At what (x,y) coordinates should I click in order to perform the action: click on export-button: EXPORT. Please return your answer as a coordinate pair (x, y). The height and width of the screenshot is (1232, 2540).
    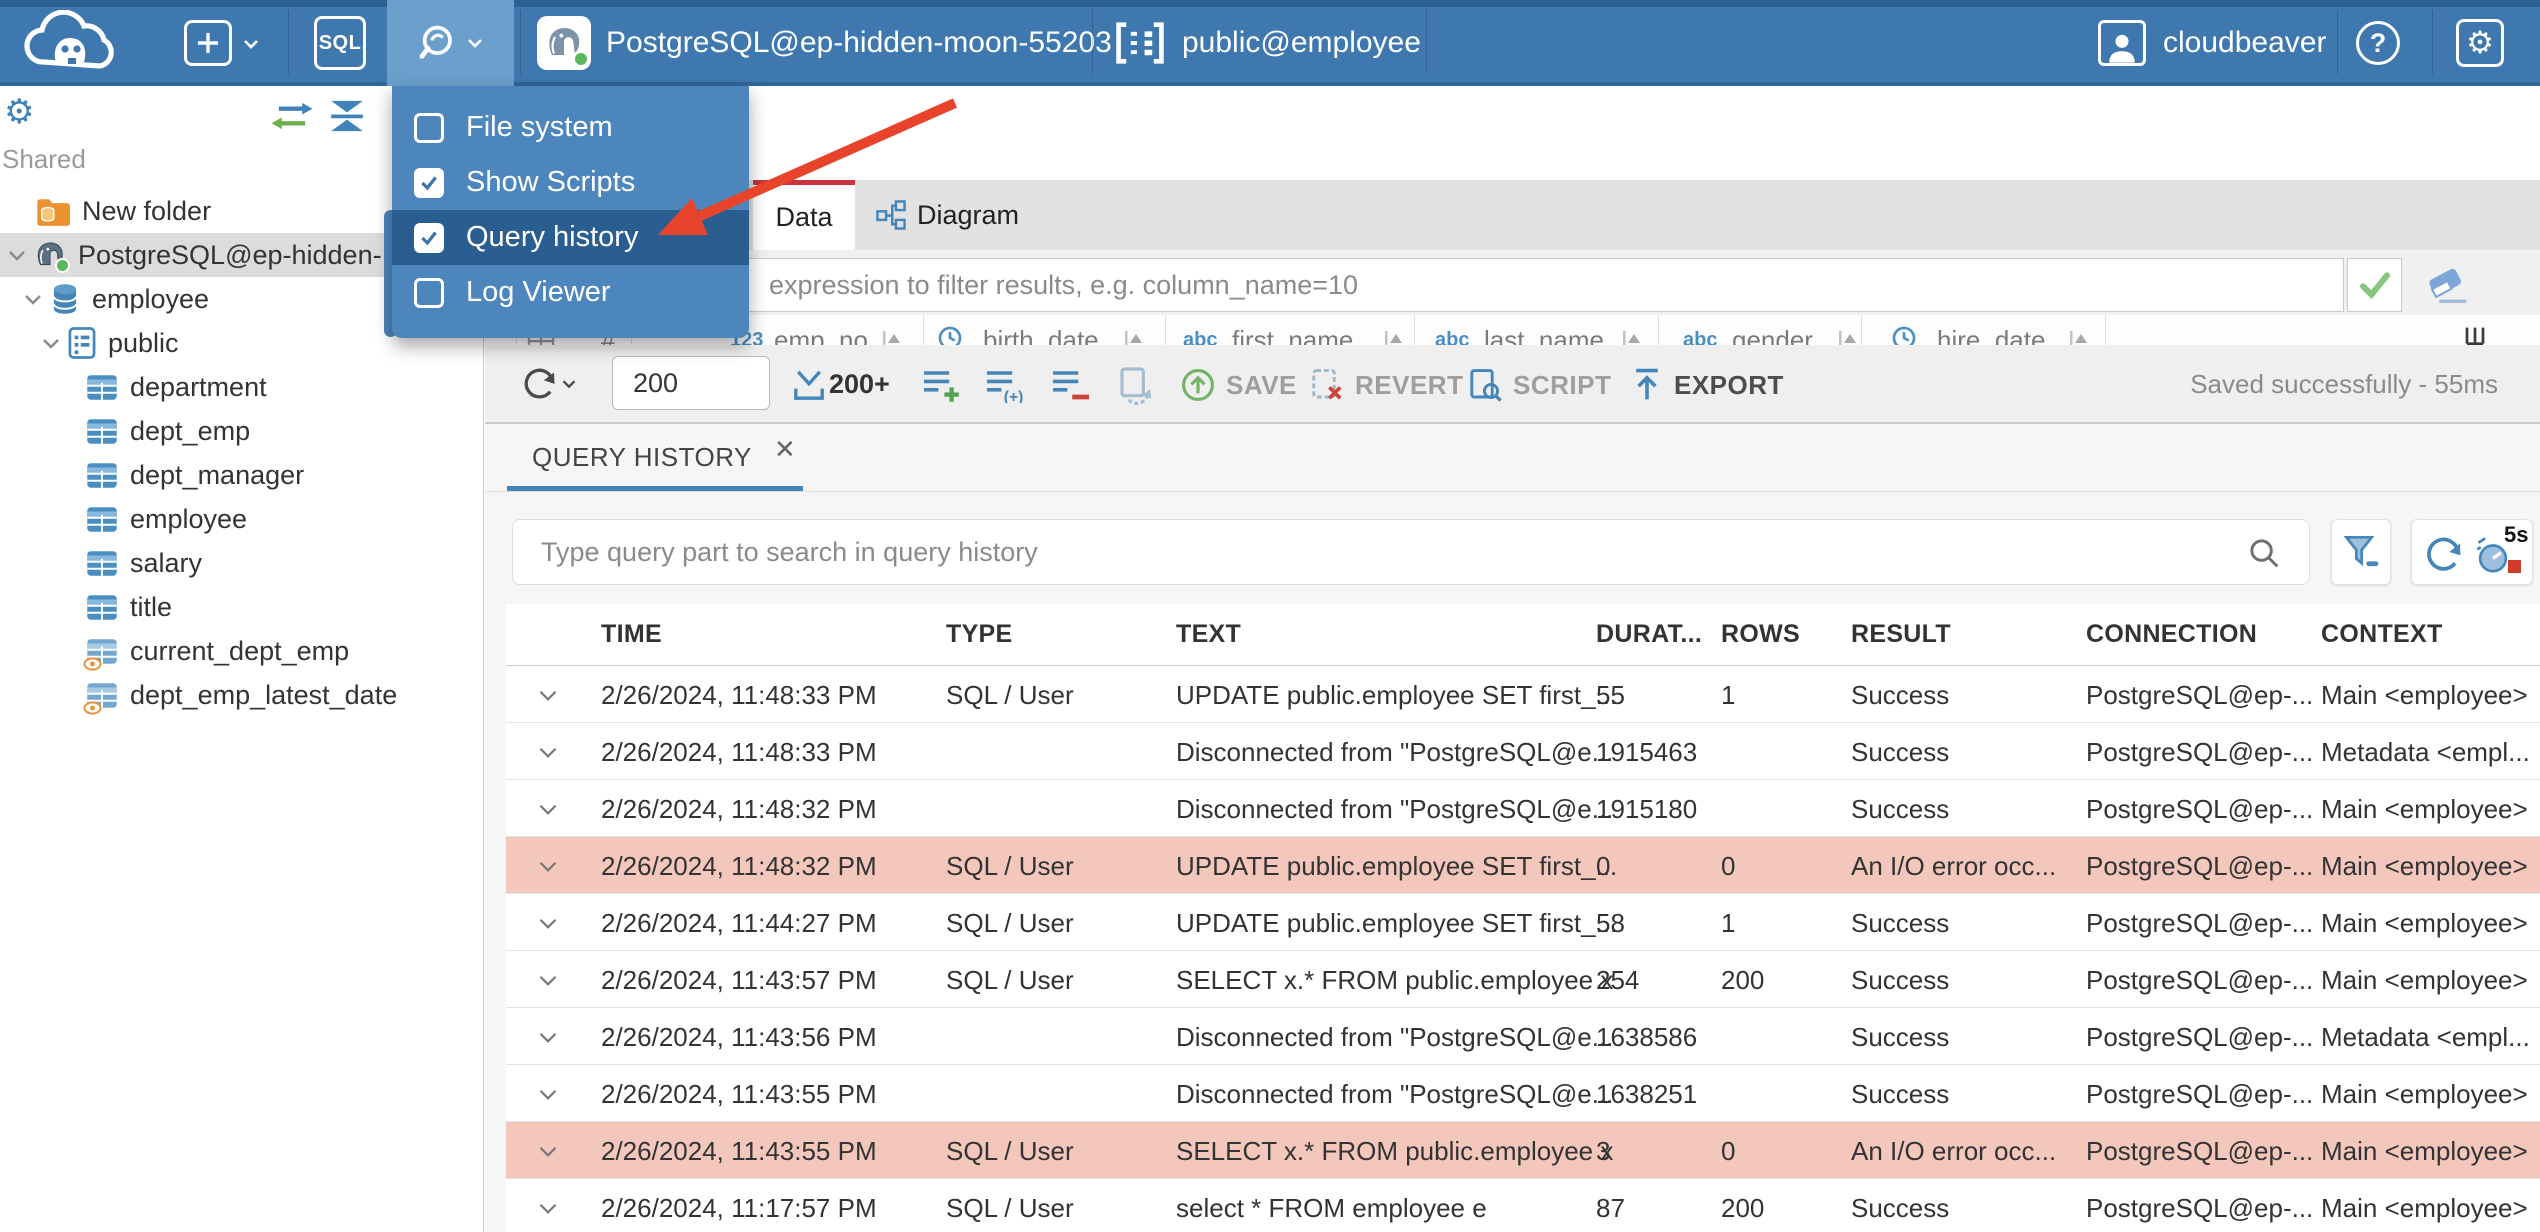
    Looking at the image, I should click on (1707, 385).